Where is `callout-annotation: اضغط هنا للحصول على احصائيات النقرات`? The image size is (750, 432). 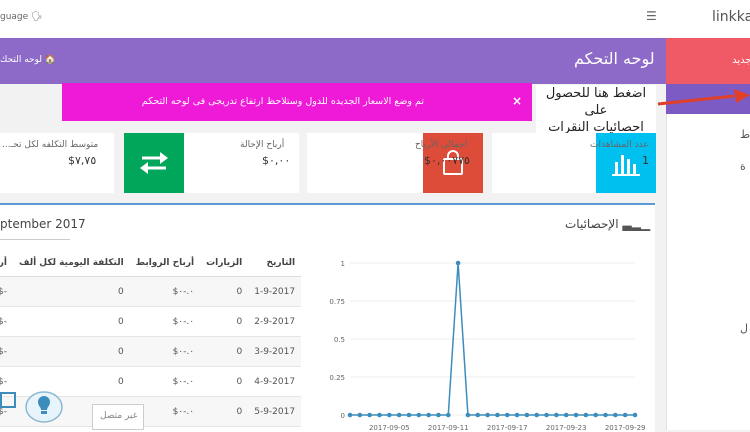 callout-annotation: اضغط هنا للحصول على احصائيات النقرات is located at coordinates (596, 110).